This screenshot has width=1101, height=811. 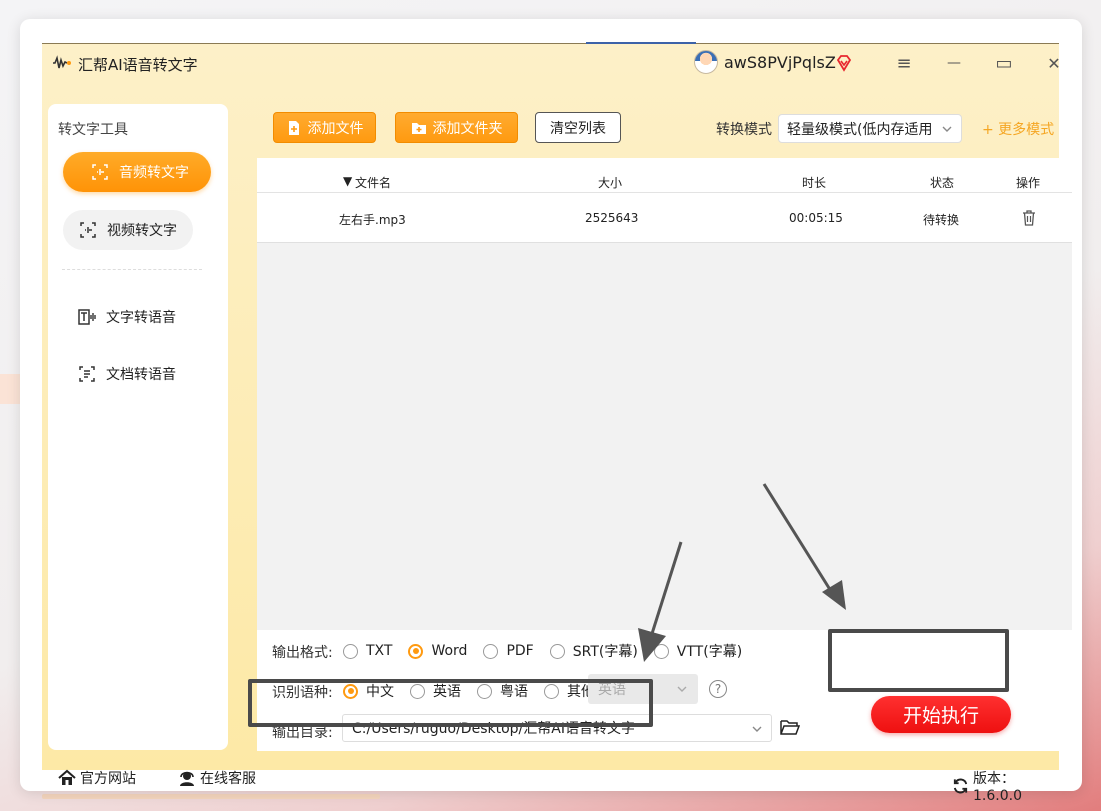 I want to click on user-avatar, so click(x=706, y=62).